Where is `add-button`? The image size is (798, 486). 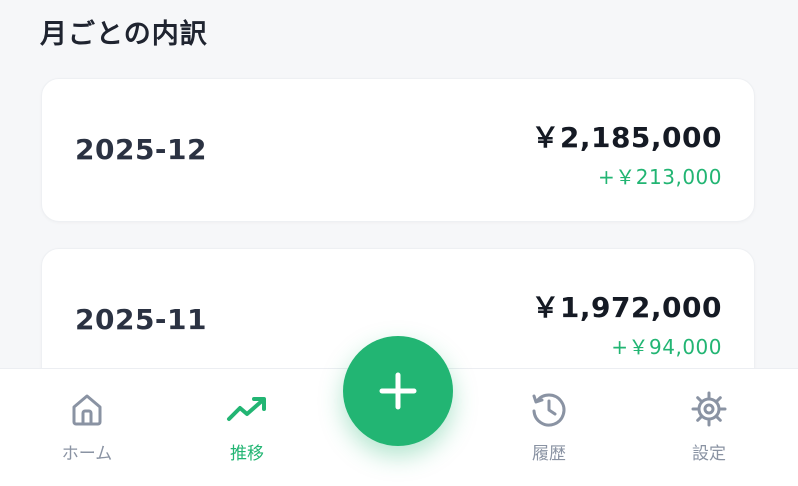
add-button is located at coordinates (398, 391).